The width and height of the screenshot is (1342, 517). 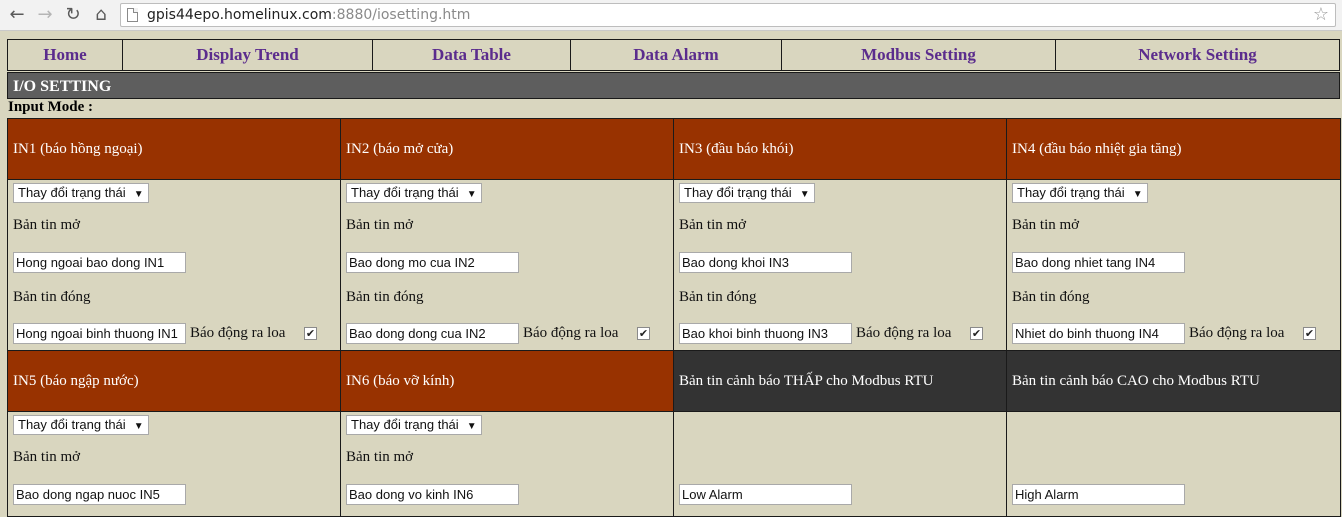 What do you see at coordinates (99, 494) in the screenshot?
I see `in5-open-message-input: Bao dong ngap nuoc IN5` at bounding box center [99, 494].